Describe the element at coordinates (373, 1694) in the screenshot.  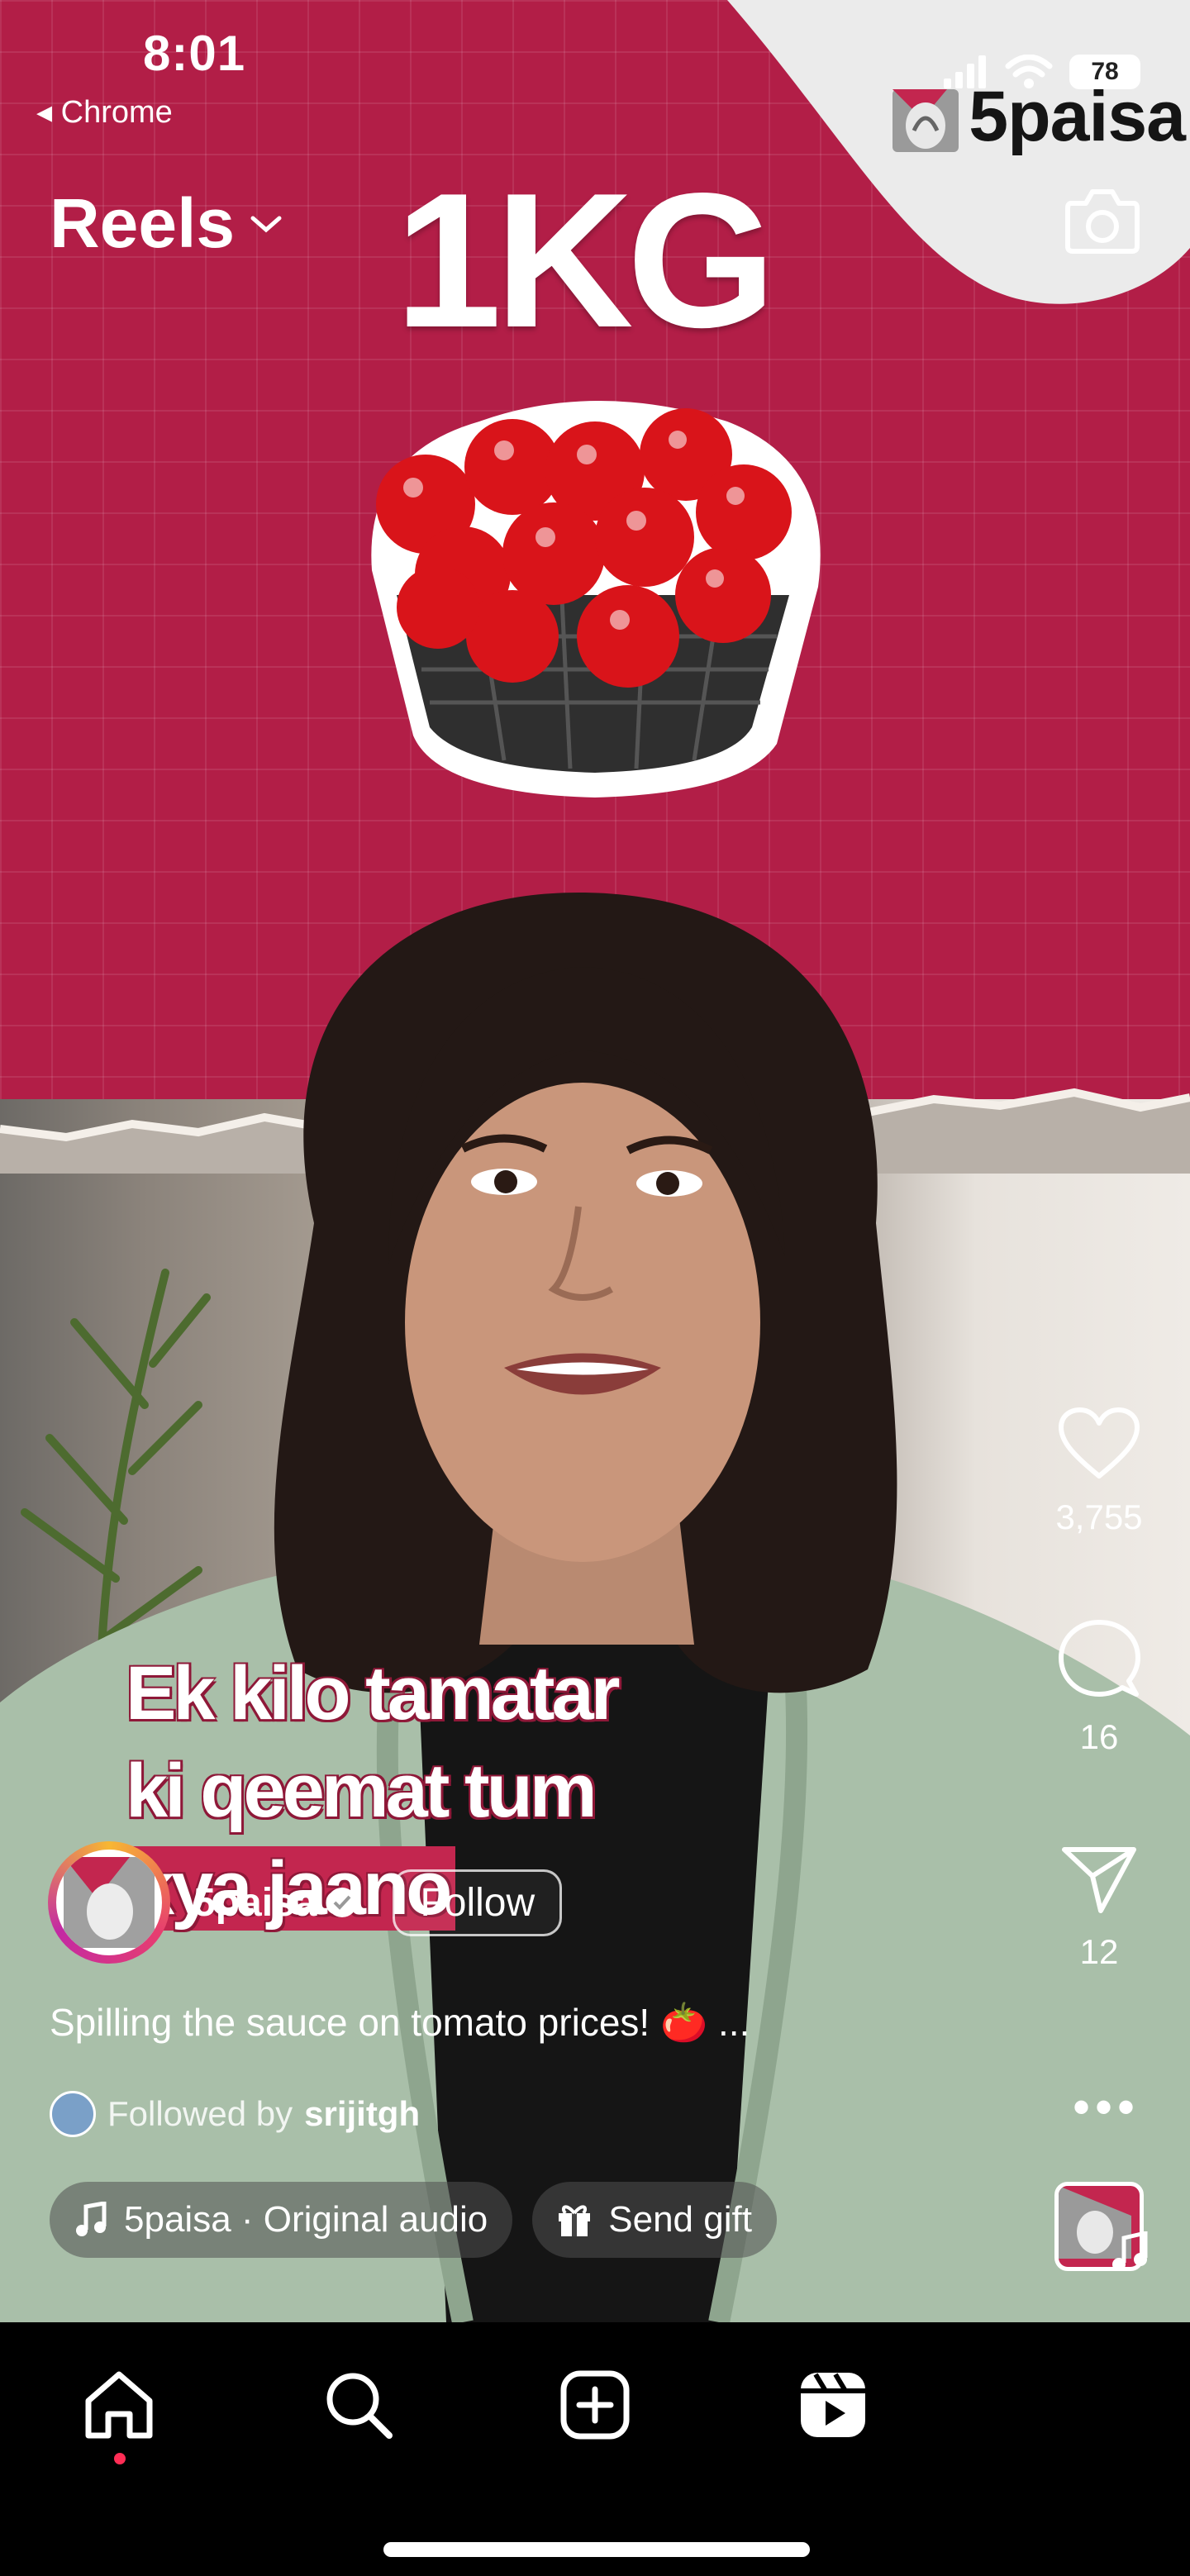
I see `subtitle-line-1: Ek kilo tamatar` at that location.